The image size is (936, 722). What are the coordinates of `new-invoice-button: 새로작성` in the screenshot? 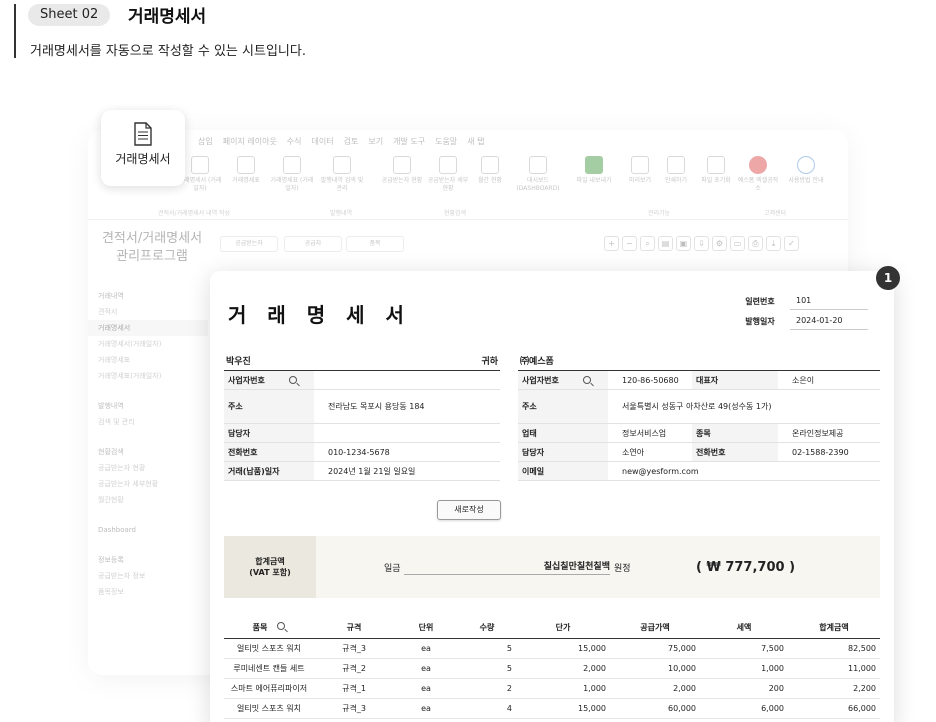 It's located at (469, 510).